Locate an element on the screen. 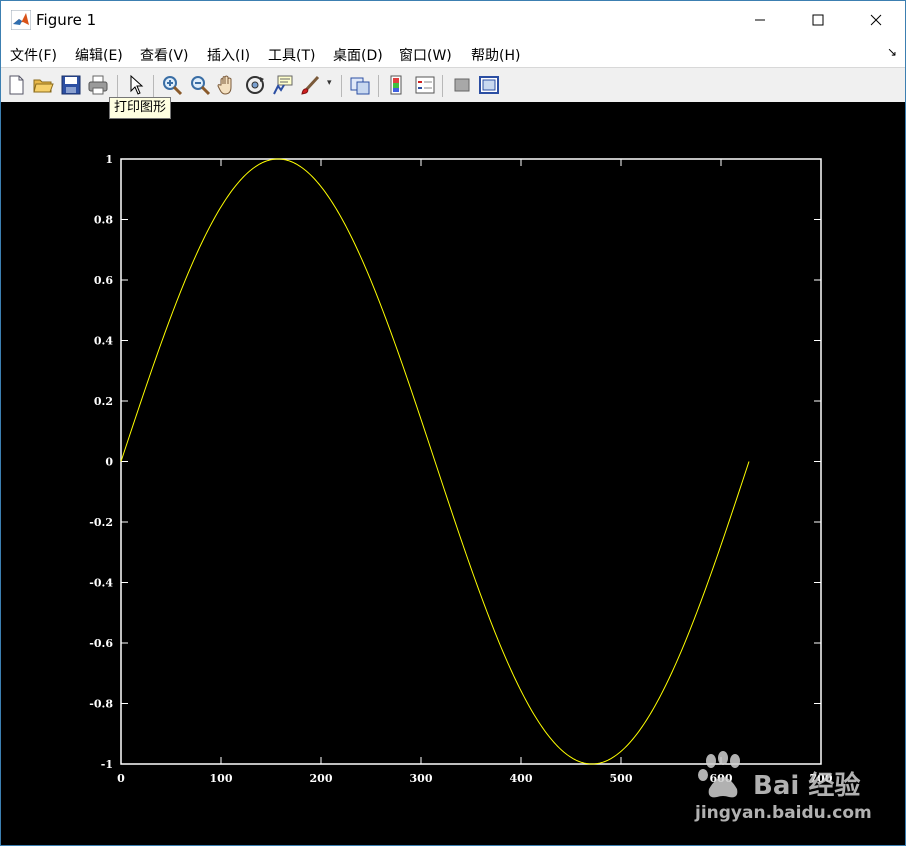 The width and height of the screenshot is (906, 846). menu-desktop: 桌面(D) is located at coordinates (358, 55).